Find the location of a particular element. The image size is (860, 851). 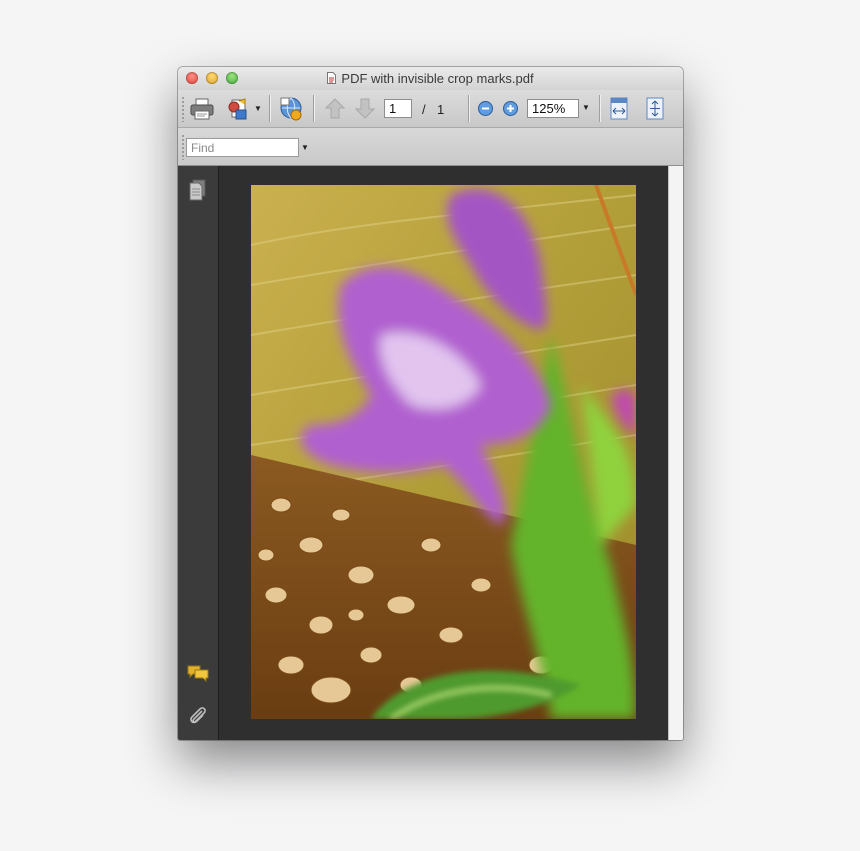

collaborate-globe-icon is located at coordinates (291, 108).